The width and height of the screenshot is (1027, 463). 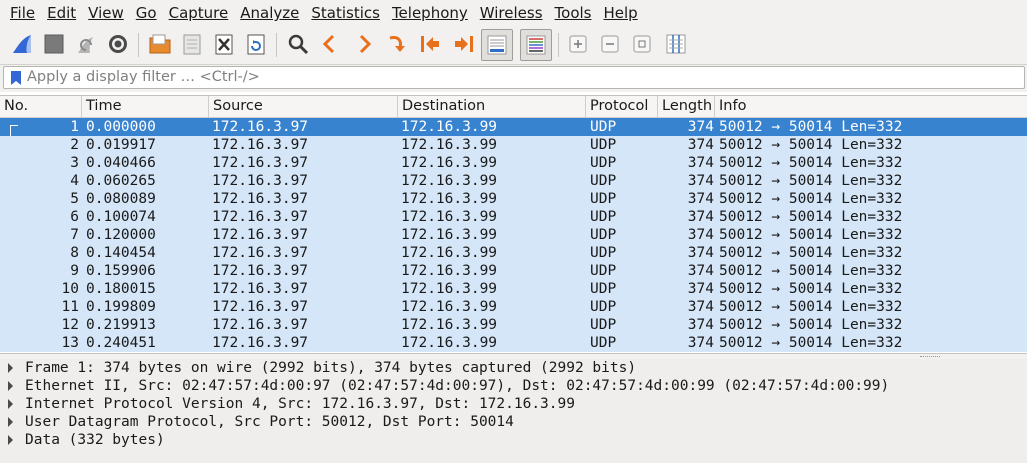 What do you see at coordinates (121, 343) in the screenshot?
I see `cell-time: 0.240451` at bounding box center [121, 343].